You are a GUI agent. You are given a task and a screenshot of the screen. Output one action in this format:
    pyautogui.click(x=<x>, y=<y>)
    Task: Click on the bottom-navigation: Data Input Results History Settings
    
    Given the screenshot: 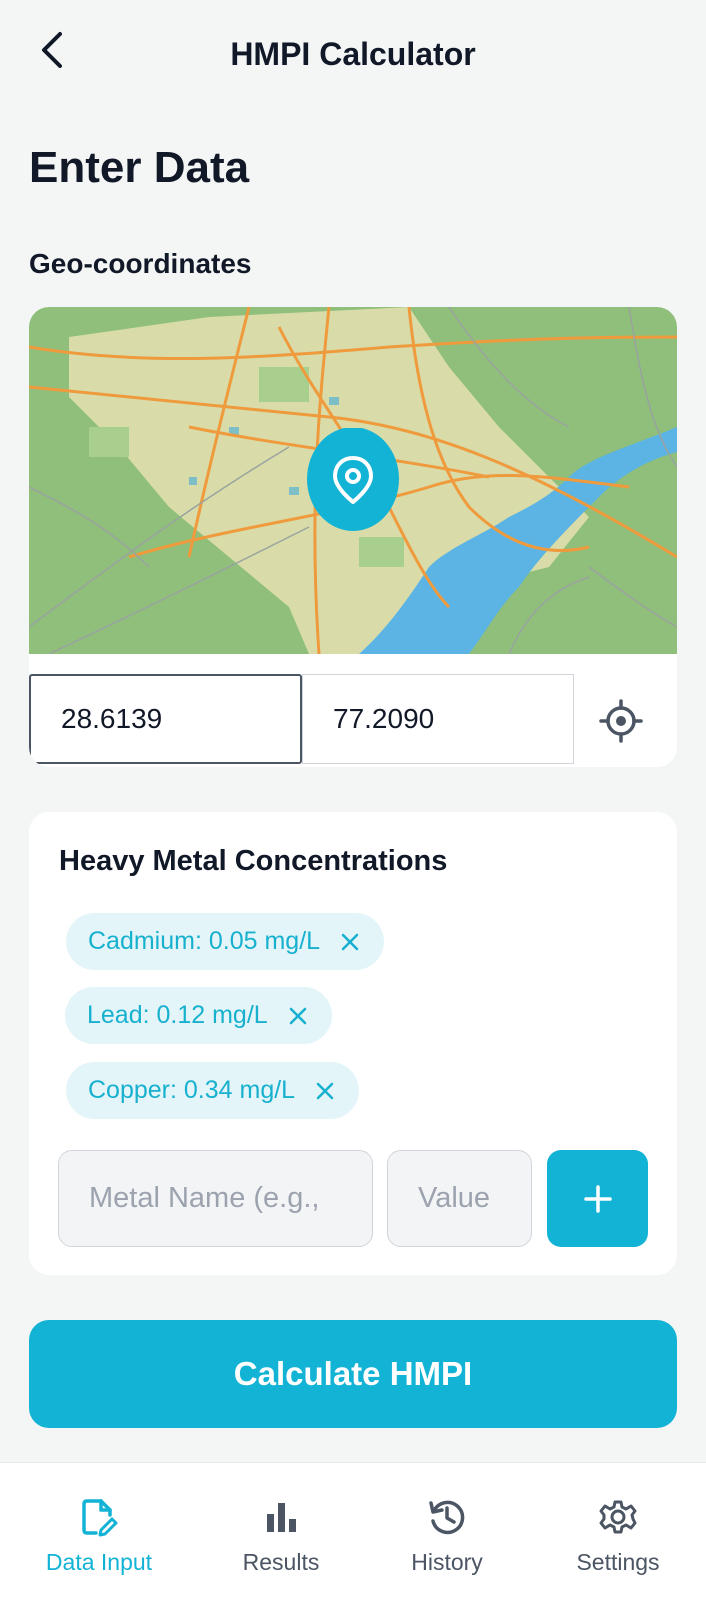 What is the action you would take?
    pyautogui.click(x=353, y=1531)
    